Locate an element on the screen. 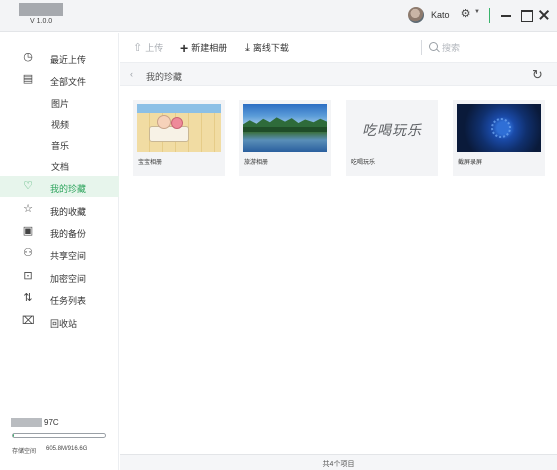 The width and height of the screenshot is (557, 470). app-logo is located at coordinates (41, 9).